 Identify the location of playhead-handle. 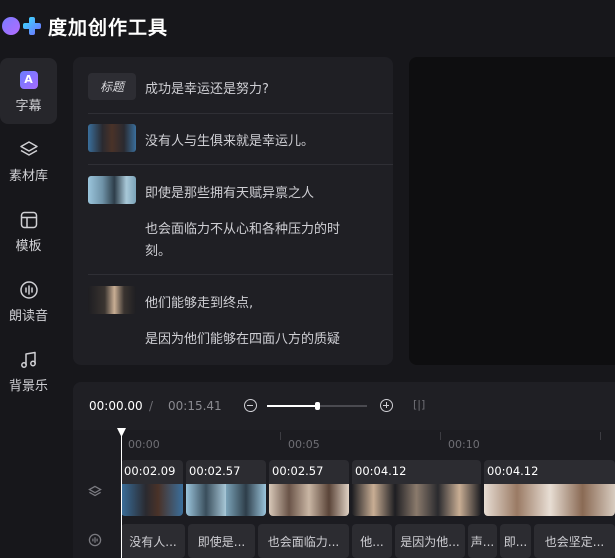
(121, 432).